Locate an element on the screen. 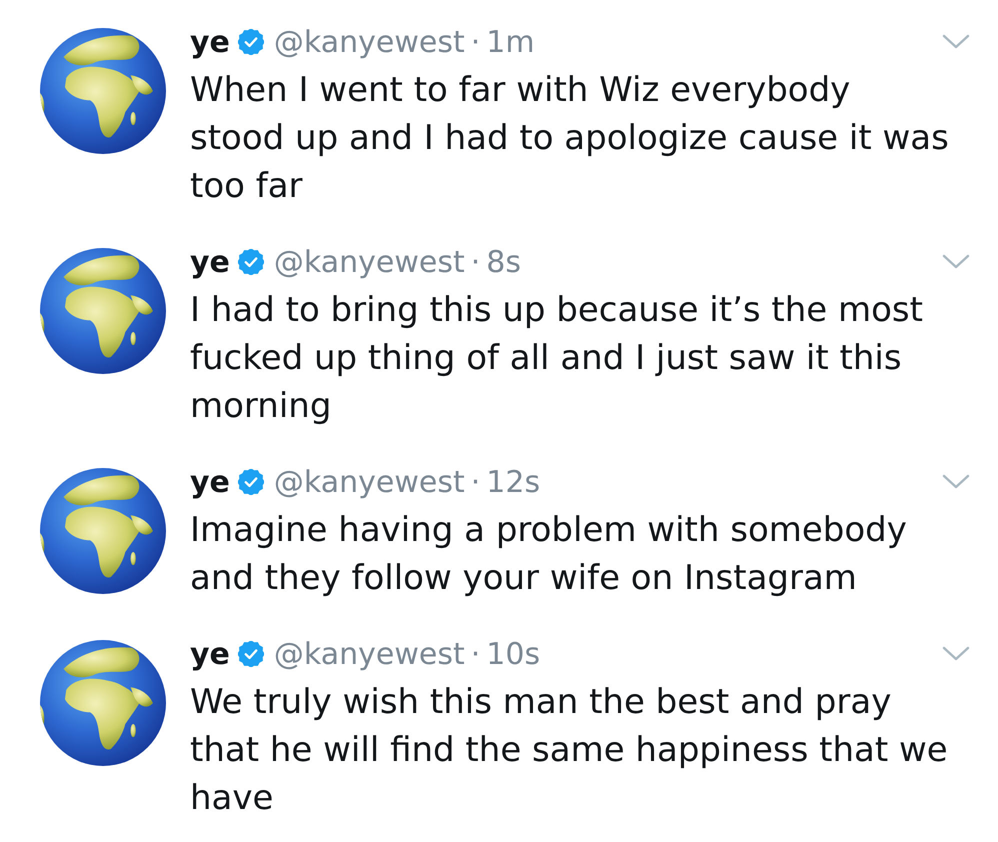 The height and width of the screenshot is (842, 998). timestamp: 10s is located at coordinates (513, 654).